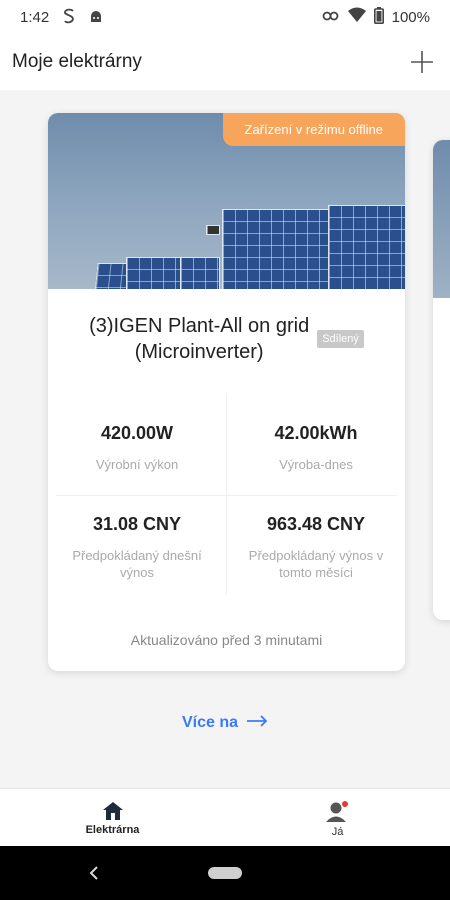  I want to click on more-link: Více na, so click(225, 723).